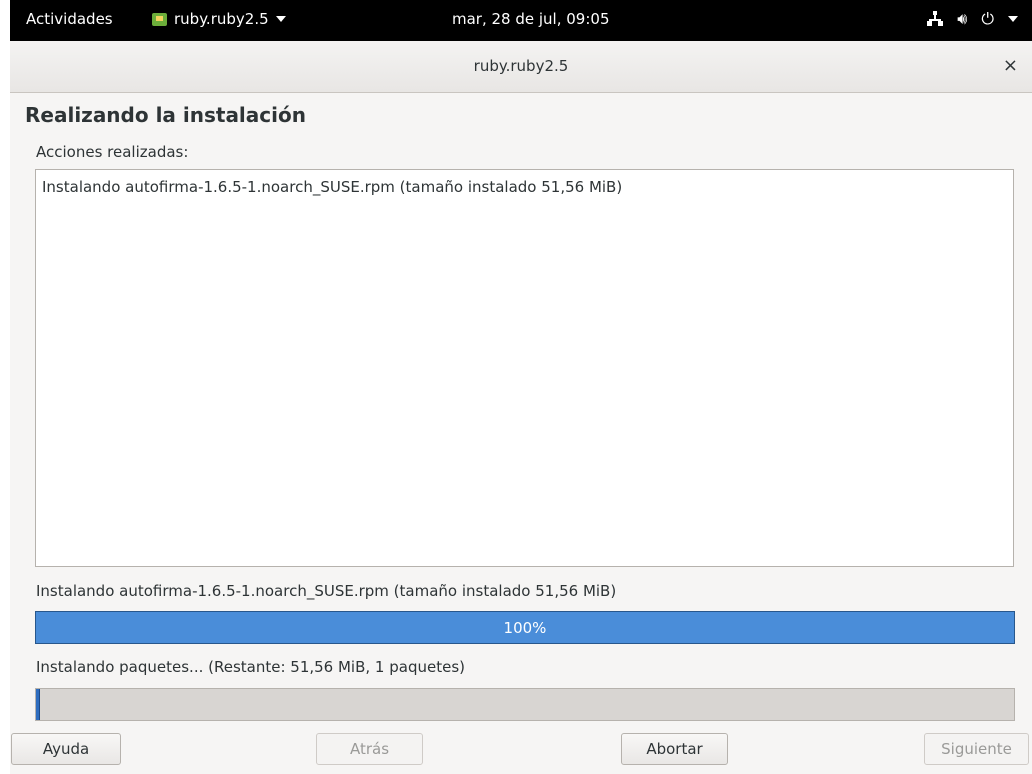 This screenshot has height=774, width=1032. Describe the element at coordinates (674, 749) in the screenshot. I see `abort-button: Abortar` at that location.